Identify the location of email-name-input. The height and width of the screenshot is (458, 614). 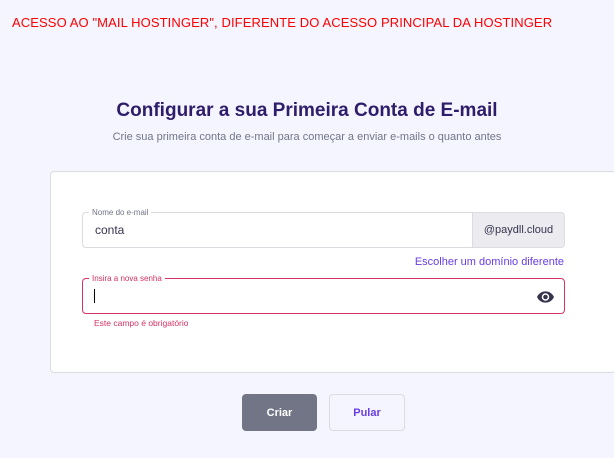
(277, 230).